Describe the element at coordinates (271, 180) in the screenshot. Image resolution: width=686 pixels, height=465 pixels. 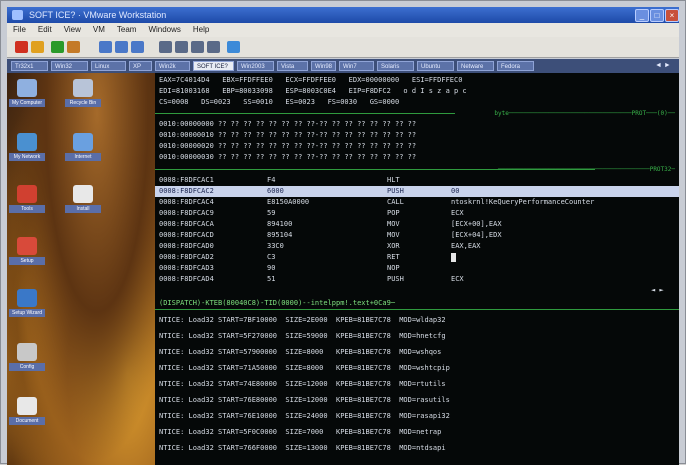
I see `disasm-bytes: F4` at that location.